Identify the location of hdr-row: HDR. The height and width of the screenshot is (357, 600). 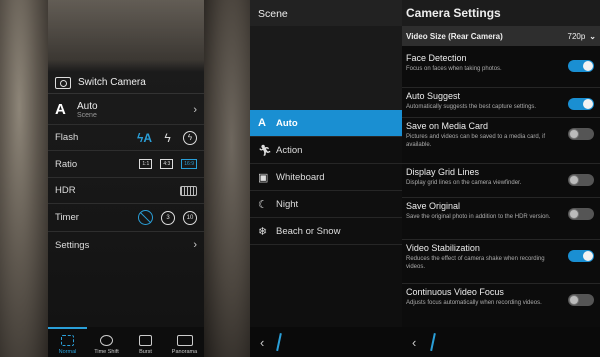
(126, 191).